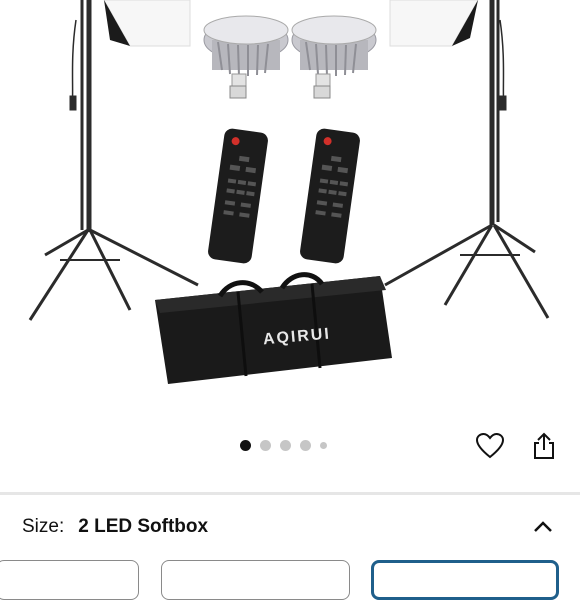 This screenshot has height=600, width=580. Describe the element at coordinates (290, 493) in the screenshot. I see `section-divider` at that location.